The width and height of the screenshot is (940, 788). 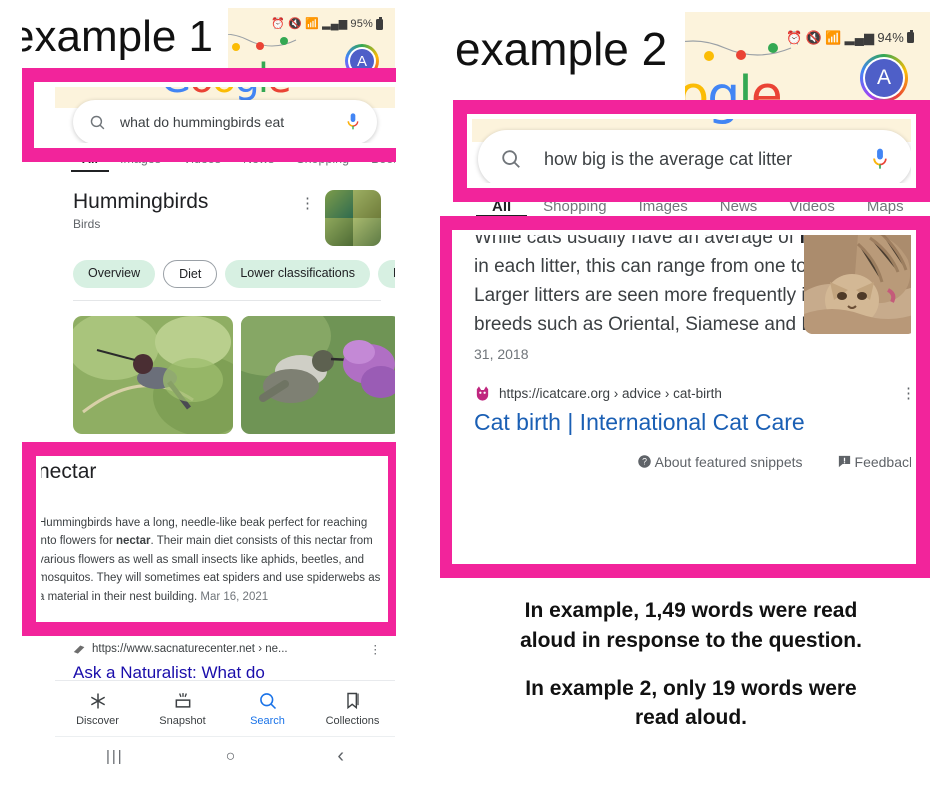 I want to click on left-white-area, so click(x=11, y=394).